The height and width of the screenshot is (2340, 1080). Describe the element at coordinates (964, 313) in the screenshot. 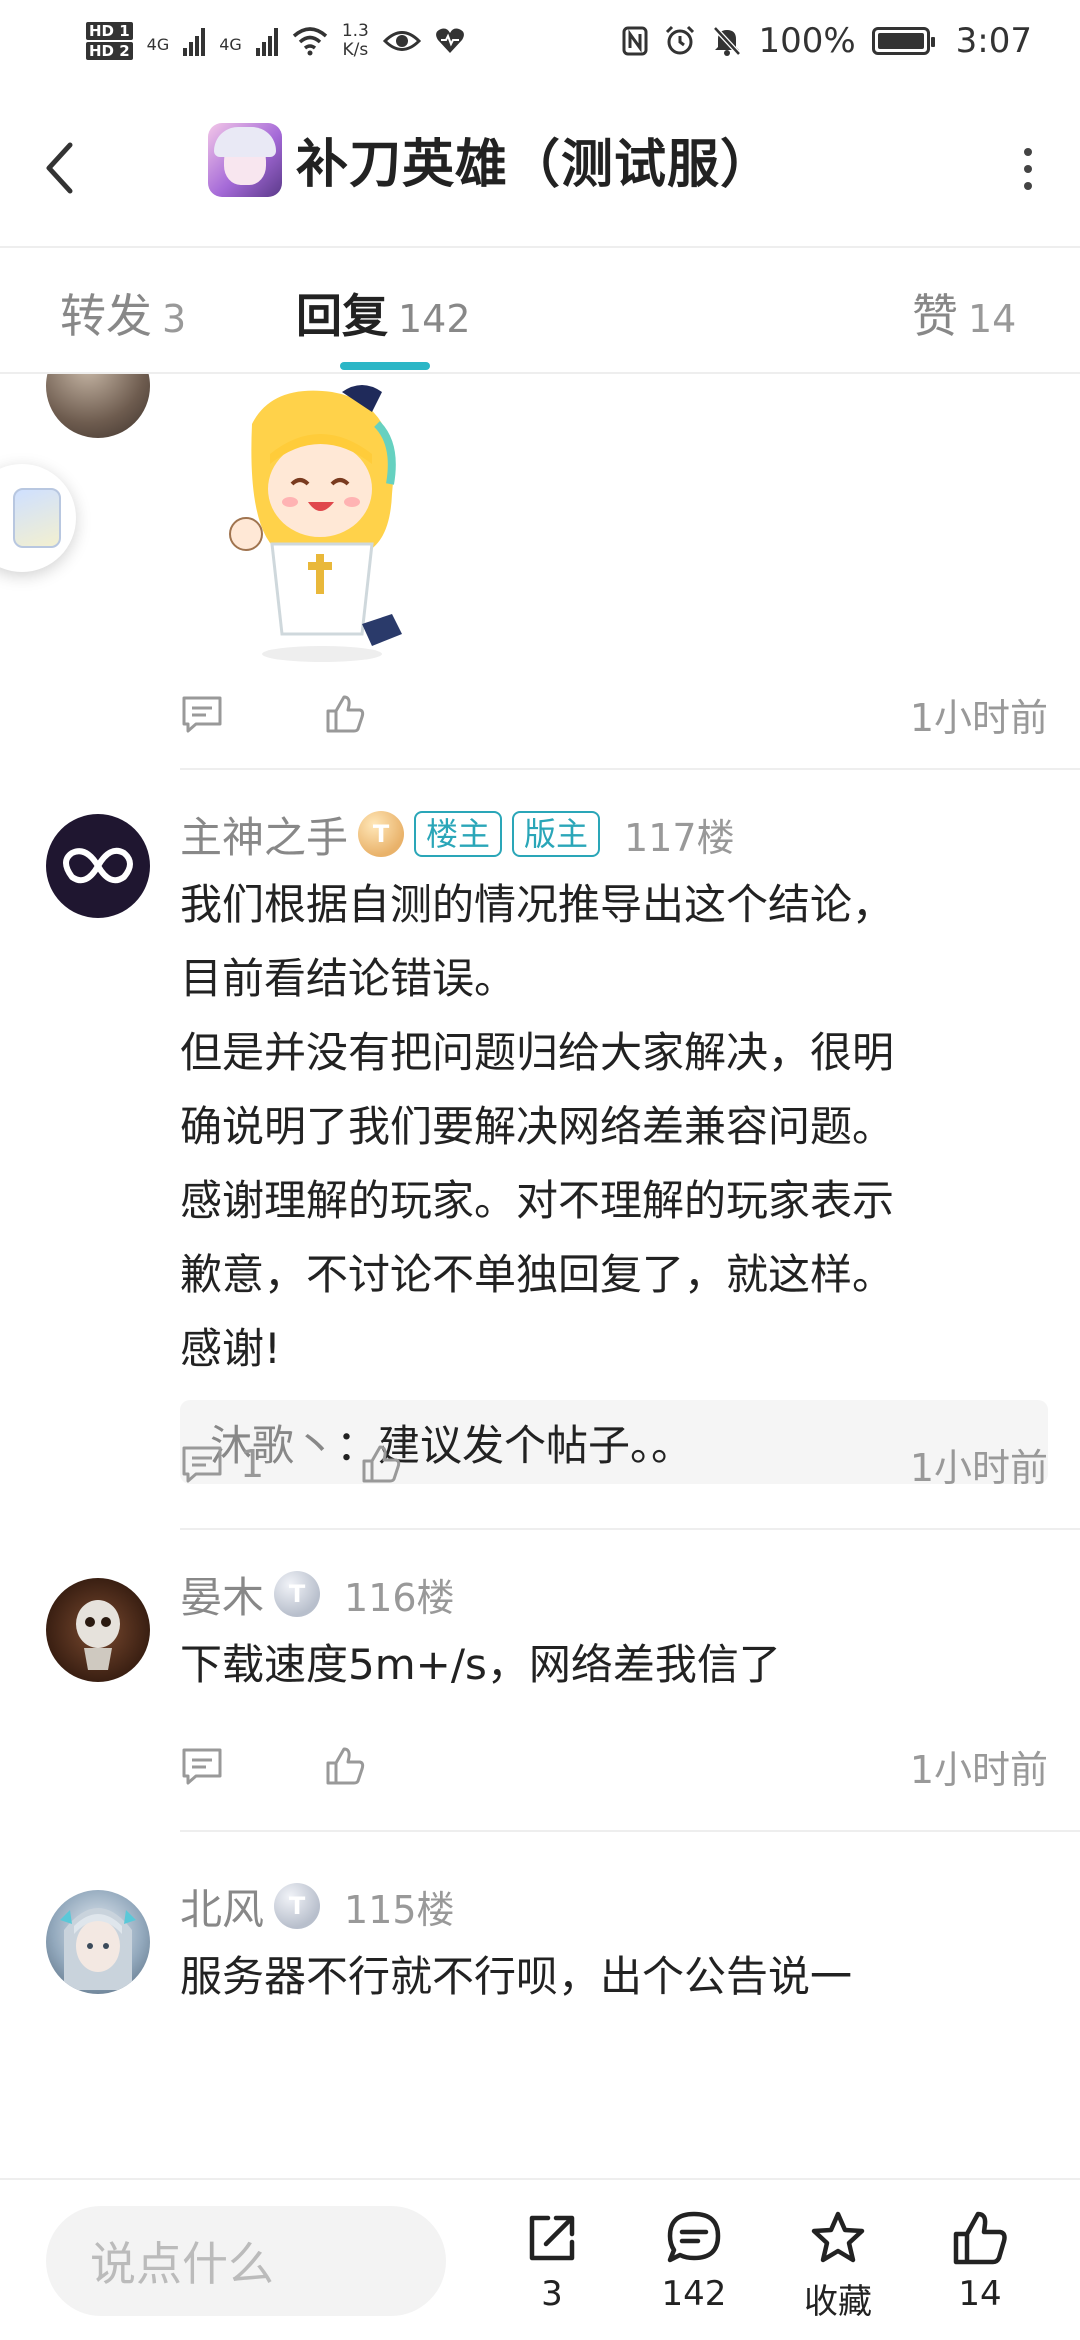

I see `tab-likes: 赞 14` at that location.